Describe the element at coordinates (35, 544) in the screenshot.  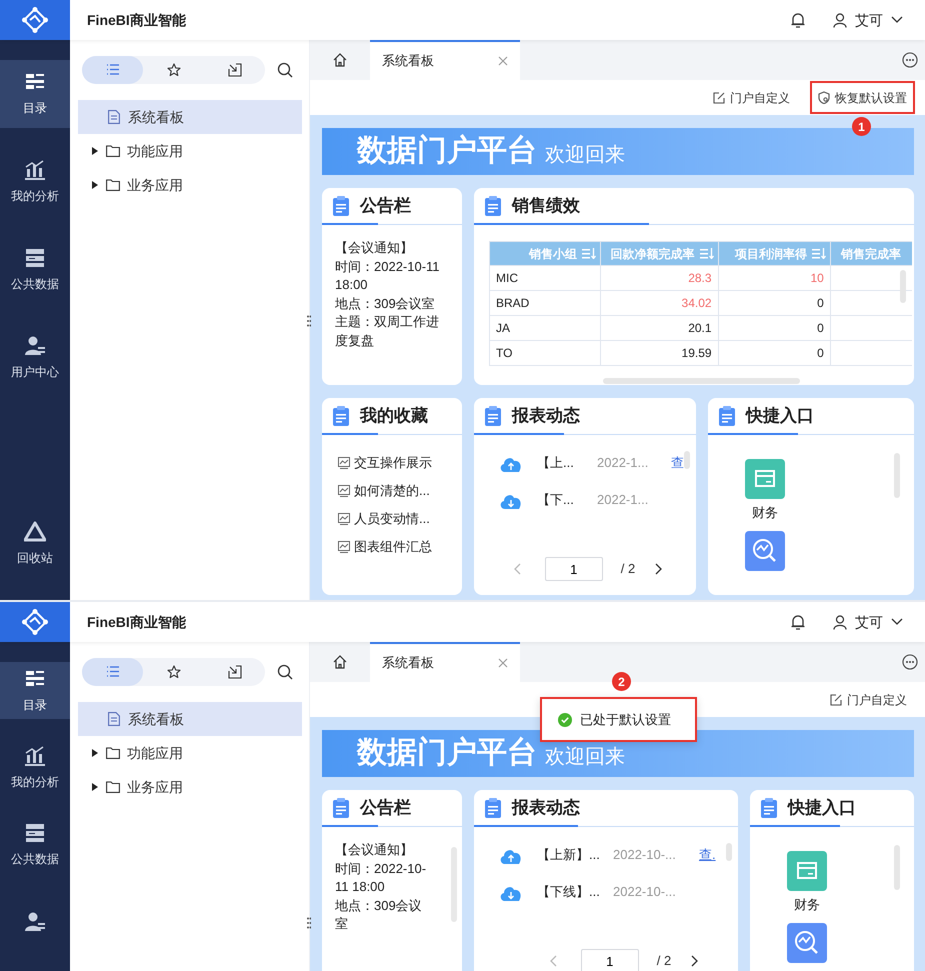
I see `nav-item: 回收站` at that location.